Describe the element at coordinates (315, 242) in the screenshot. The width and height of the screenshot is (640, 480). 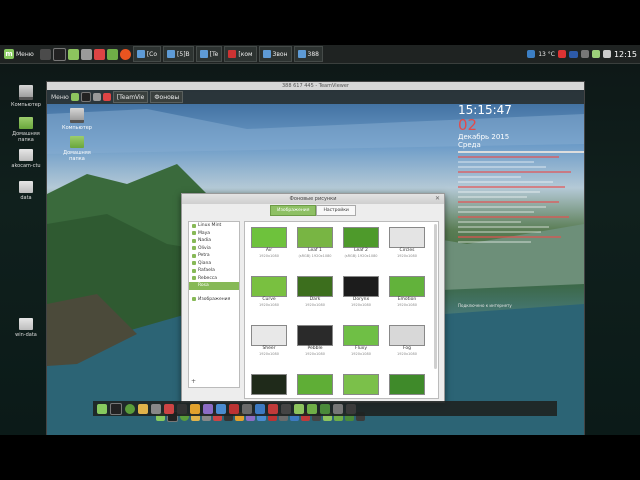
I see `wallpaper-thumbnail: Leaf 1 (sRGB) 1920x1080` at that location.